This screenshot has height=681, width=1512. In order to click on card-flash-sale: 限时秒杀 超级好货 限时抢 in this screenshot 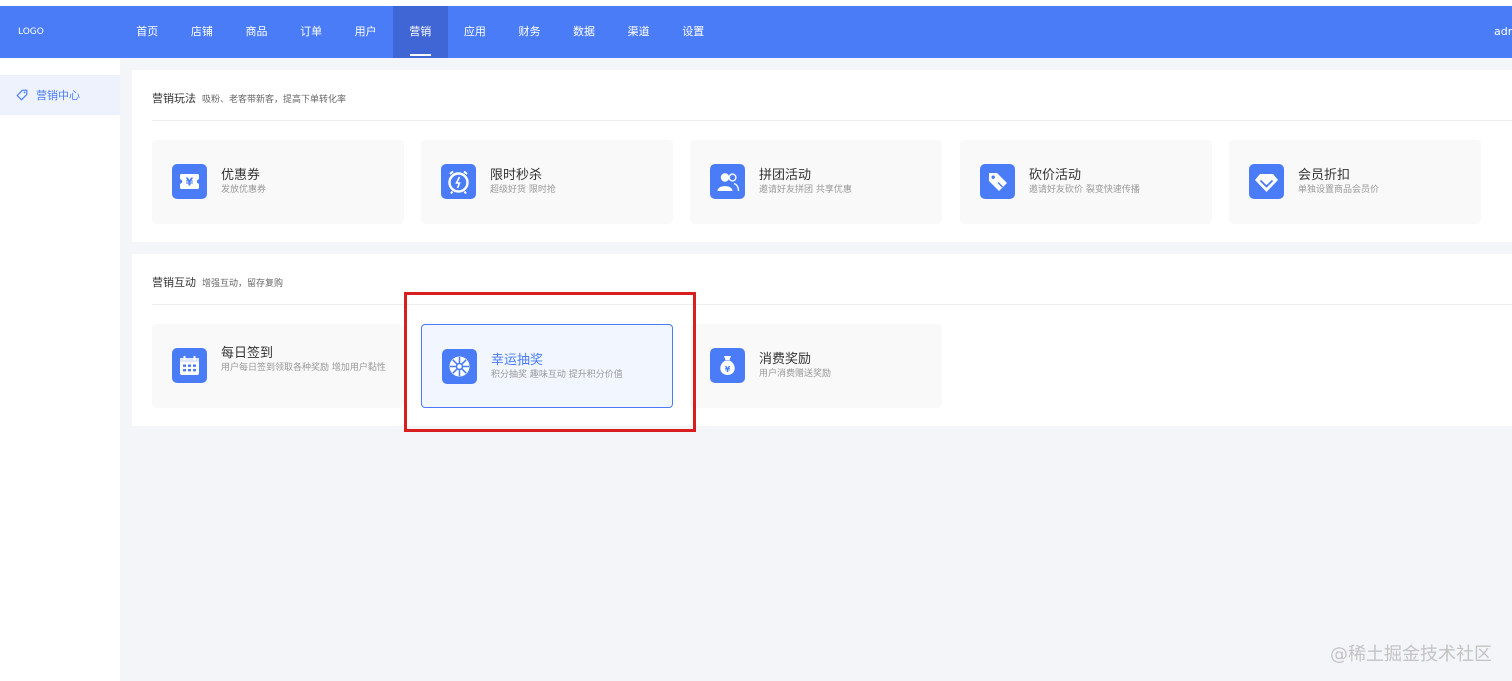, I will do `click(547, 182)`.